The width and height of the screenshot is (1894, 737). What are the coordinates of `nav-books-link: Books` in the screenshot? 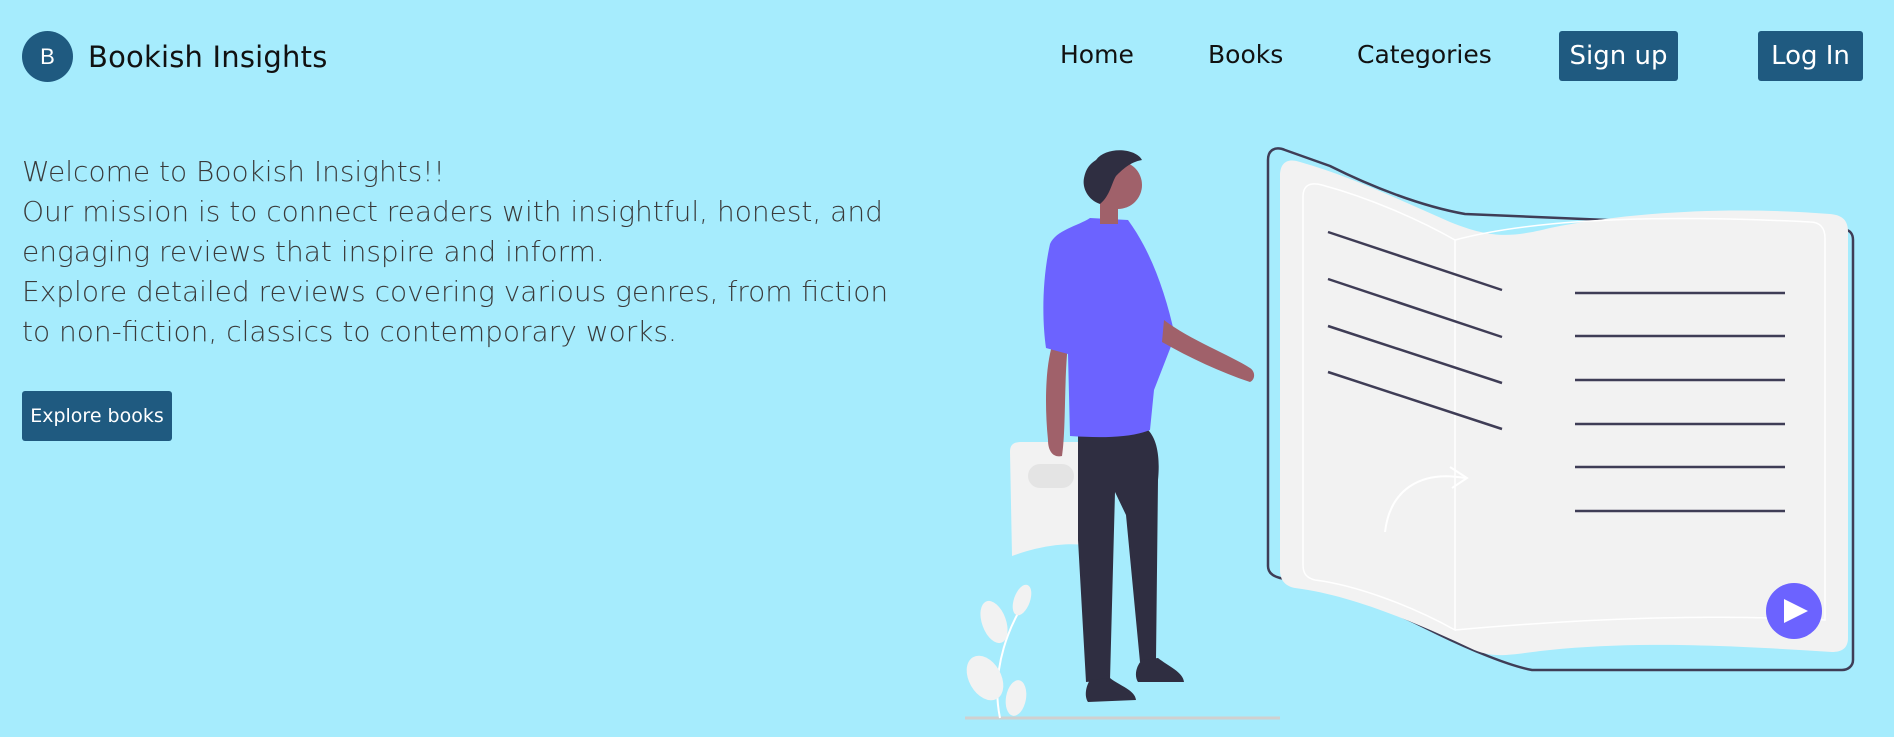 It's located at (1245, 54).